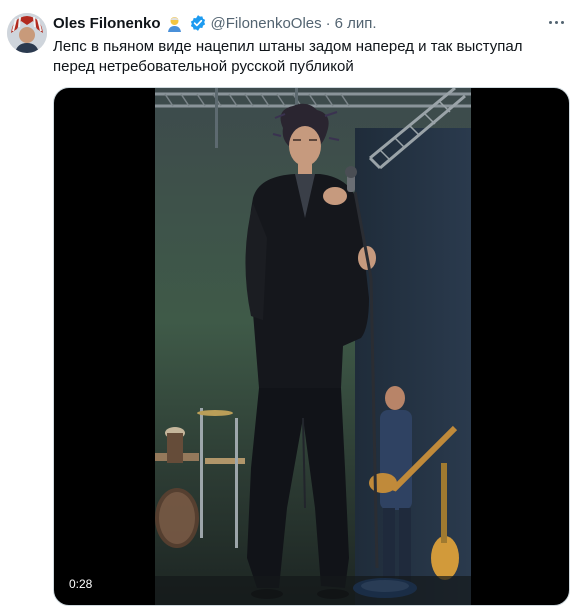 This screenshot has height=612, width=575. Describe the element at coordinates (356, 23) in the screenshot. I see `tweet-timestamp: 6 лип.` at that location.